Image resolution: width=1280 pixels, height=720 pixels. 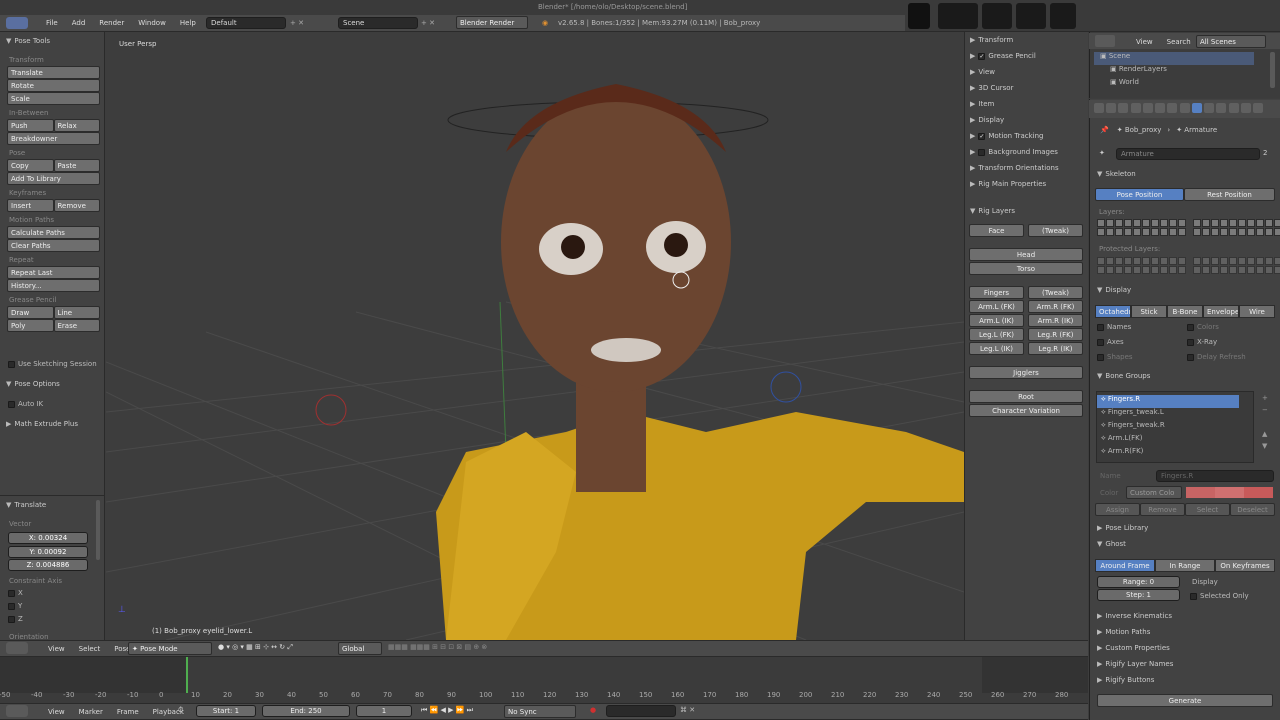 What do you see at coordinates (1114, 290) in the screenshot?
I see `display-header: ▼ Display` at bounding box center [1114, 290].